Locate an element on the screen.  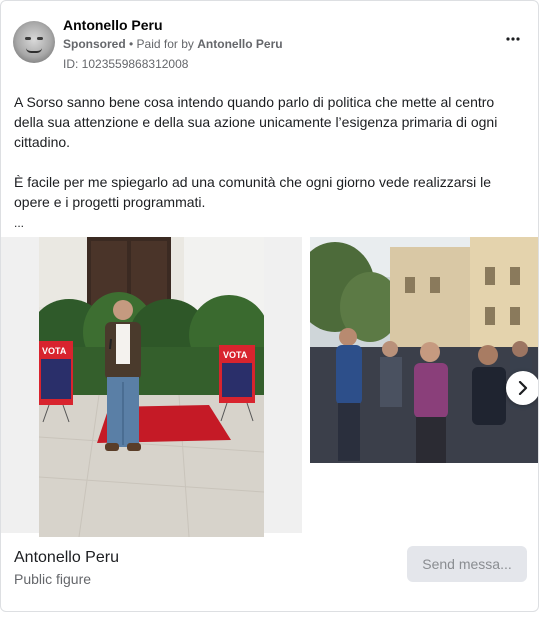
ellipsis-icon is located at coordinates (513, 39).